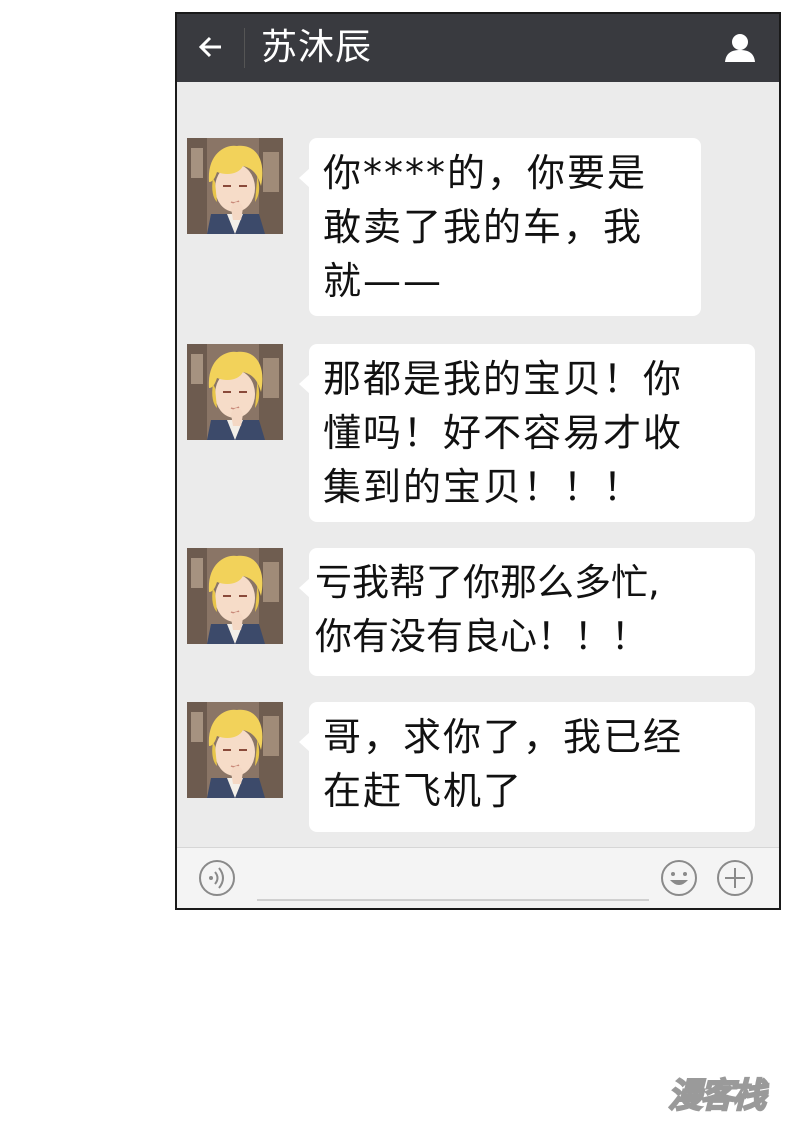 This screenshot has height=1129, width=800. What do you see at coordinates (478, 877) in the screenshot?
I see `input-bar` at bounding box center [478, 877].